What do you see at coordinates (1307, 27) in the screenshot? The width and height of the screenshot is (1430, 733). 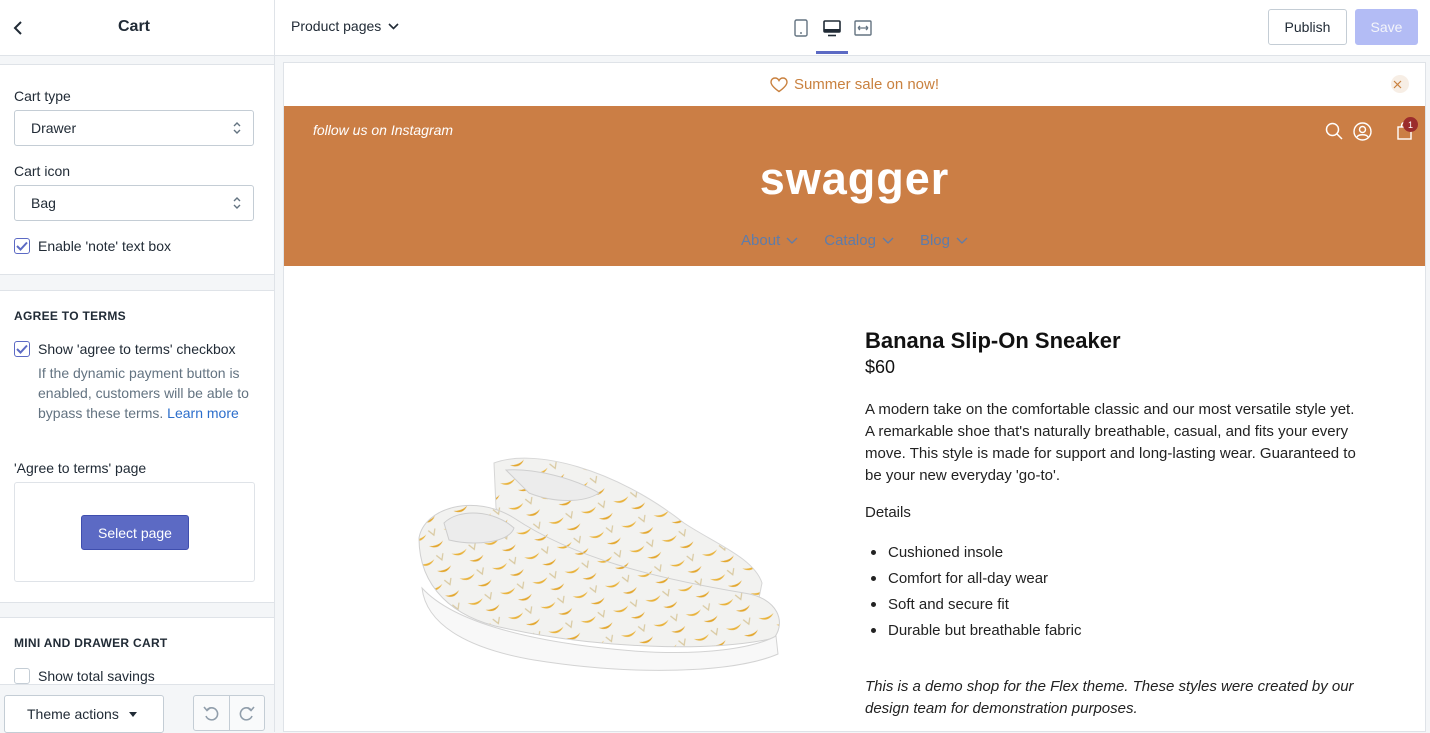 I see `publish-button: Publish` at bounding box center [1307, 27].